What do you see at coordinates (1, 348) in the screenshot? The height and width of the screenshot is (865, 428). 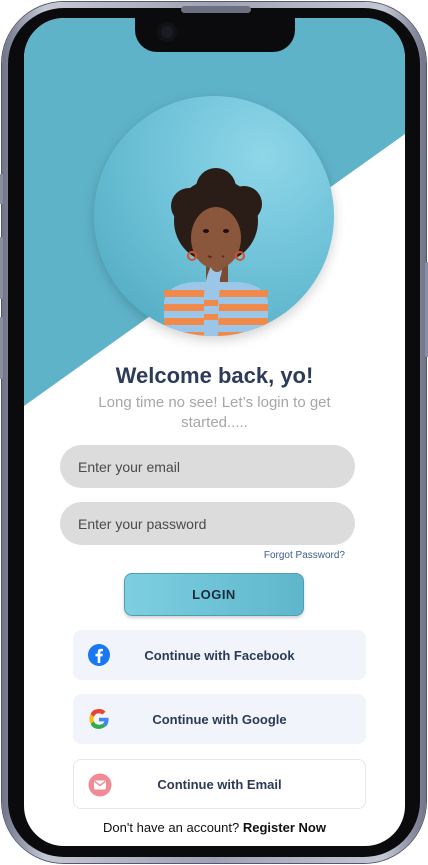 I see `volume-down-button` at bounding box center [1, 348].